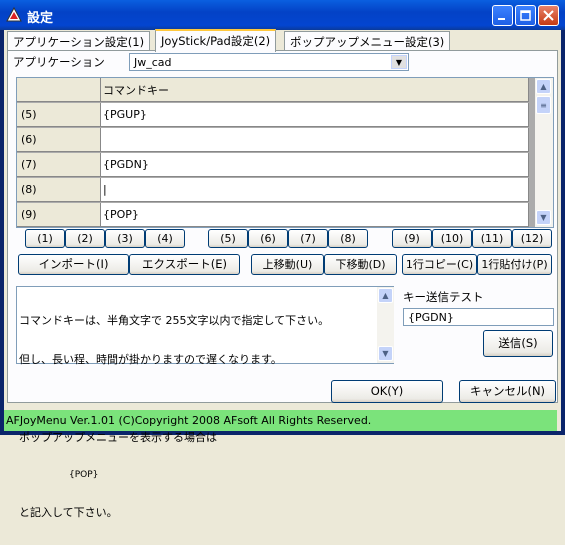 The image size is (565, 545). Describe the element at coordinates (315, 215) in the screenshot. I see `grid-row-value: {POP}` at that location.